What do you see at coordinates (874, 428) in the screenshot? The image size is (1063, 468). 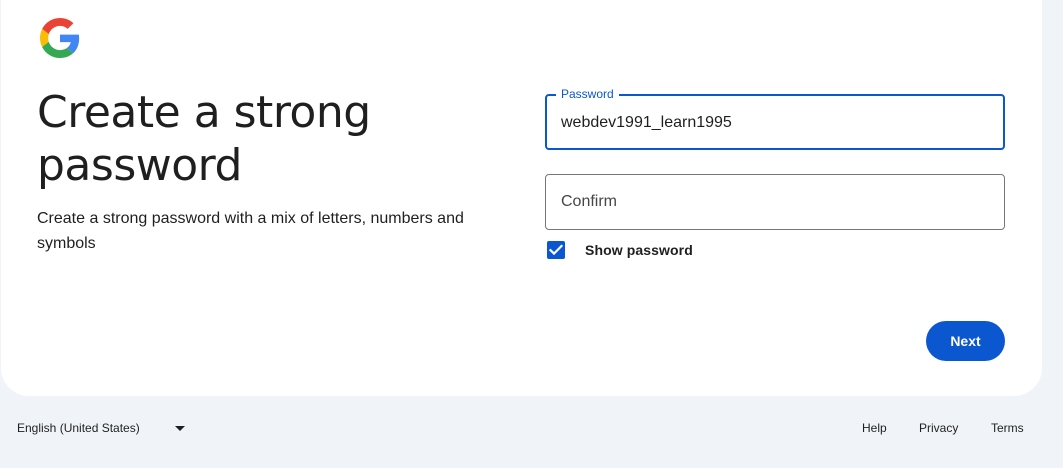 I see `help-link: Help` at bounding box center [874, 428].